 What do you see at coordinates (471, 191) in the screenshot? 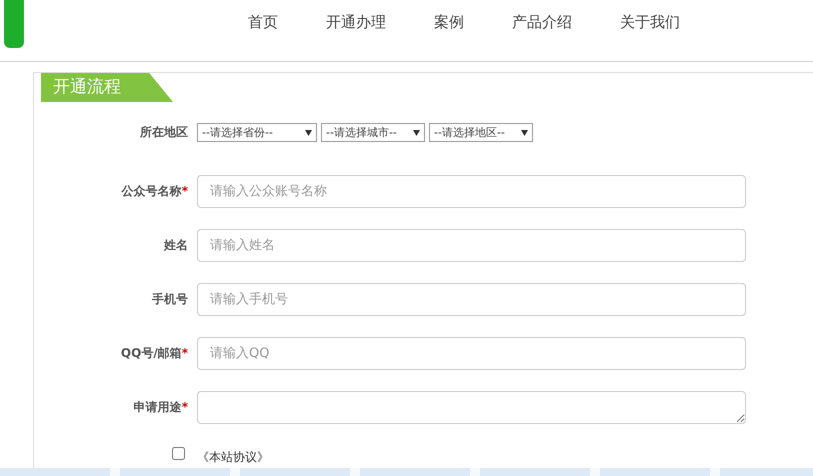
I see `input-field: 请输入公众账号名称` at bounding box center [471, 191].